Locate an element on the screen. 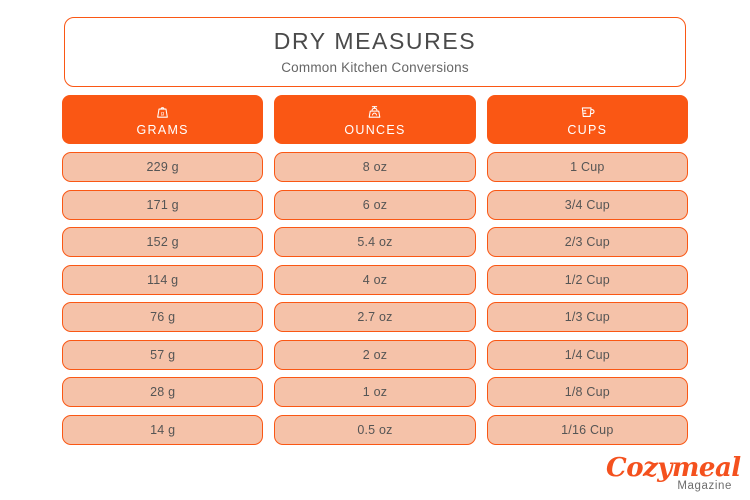  table-cell-cups: 1/3 Cup is located at coordinates (587, 317).